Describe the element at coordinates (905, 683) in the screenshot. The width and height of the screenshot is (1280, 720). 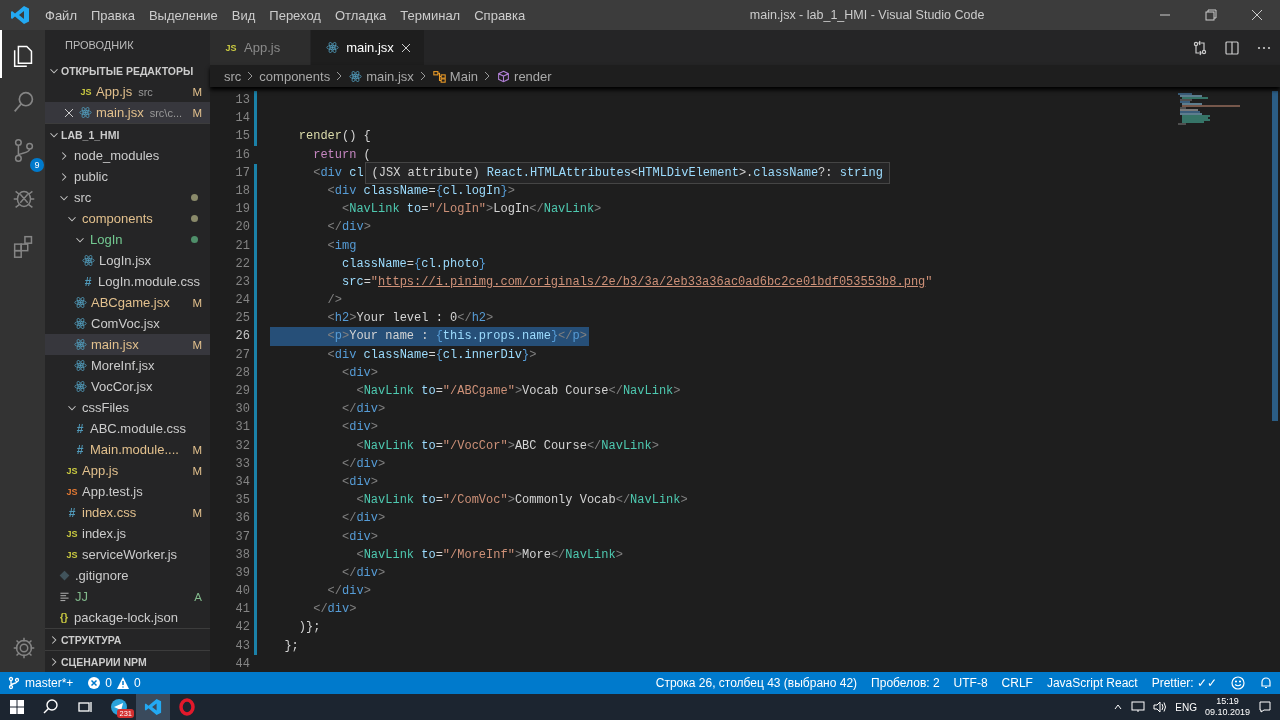
I see `status-item: Пробелов: 2` at that location.